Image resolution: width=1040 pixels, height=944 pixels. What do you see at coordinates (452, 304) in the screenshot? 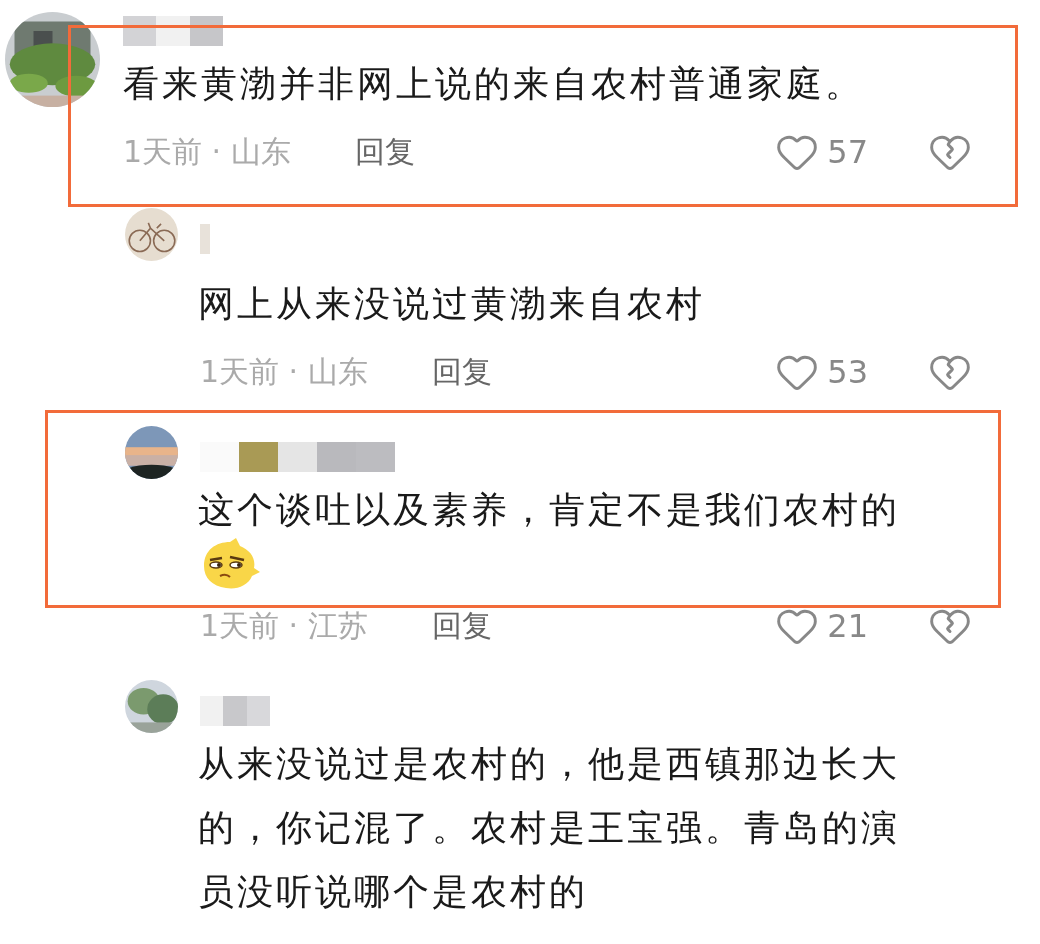
I see `comment-text: 网上从来没说过黄渤来自农村` at bounding box center [452, 304].